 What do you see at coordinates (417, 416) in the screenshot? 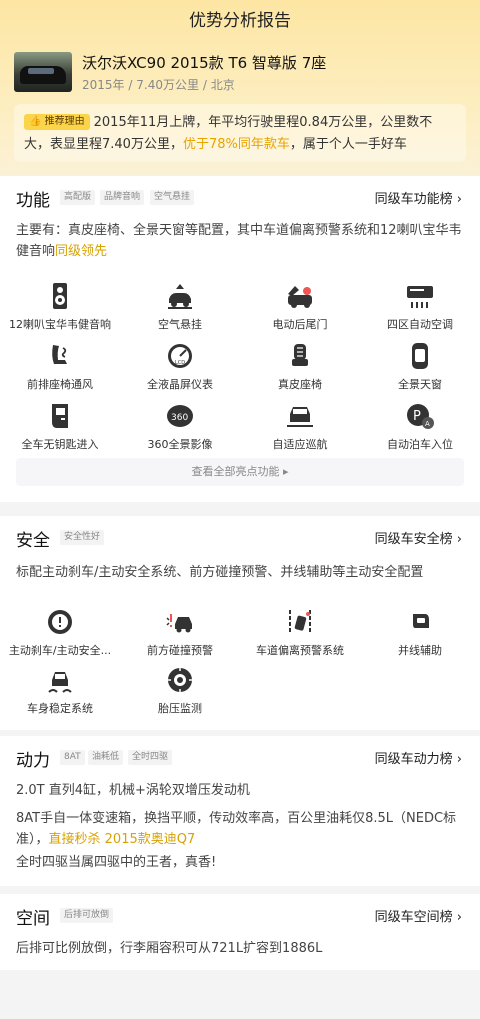
I see `svg-text: P` at bounding box center [417, 416].